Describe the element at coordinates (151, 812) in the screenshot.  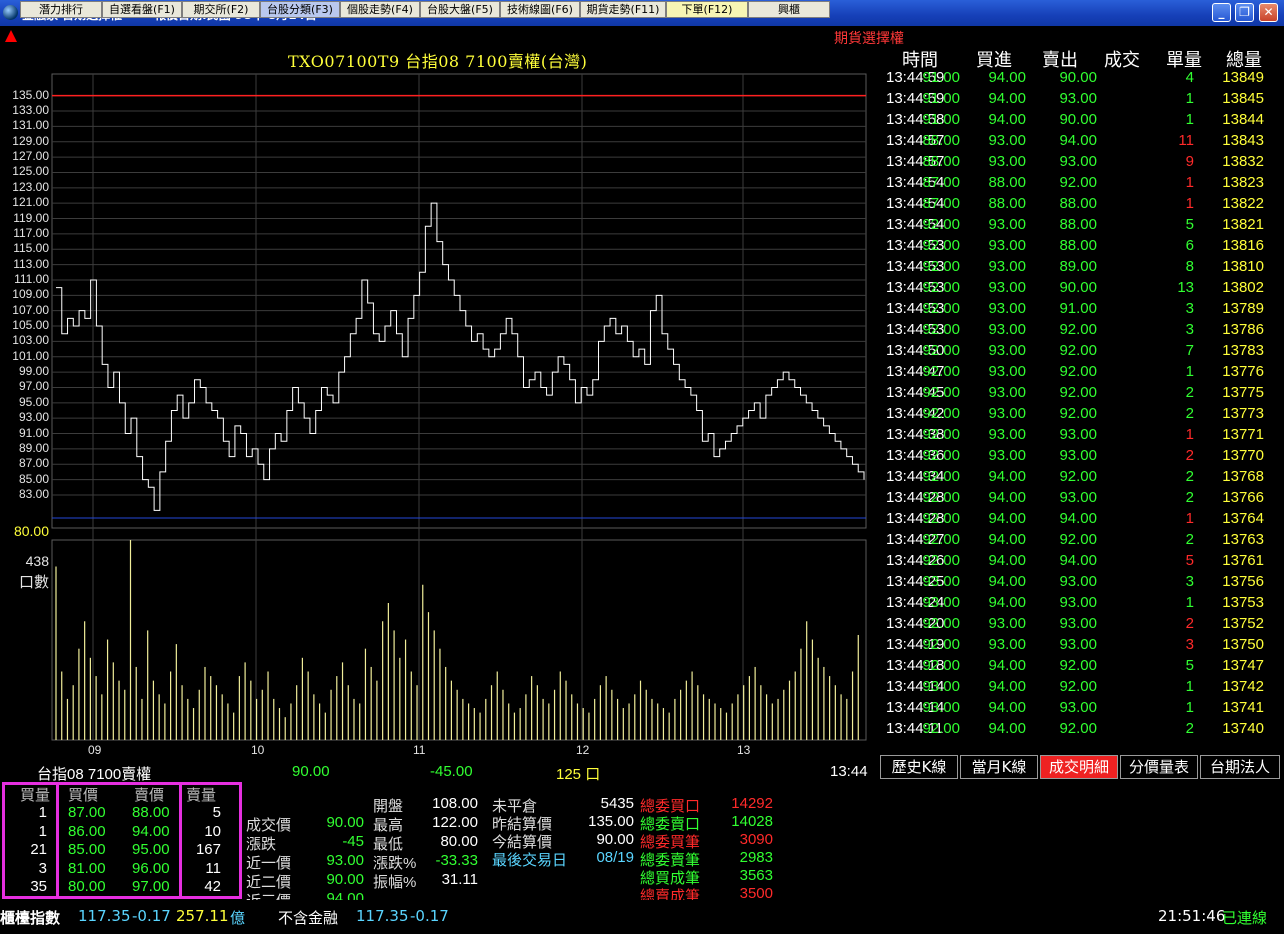
I see `order-book-ask: 88.00` at that location.